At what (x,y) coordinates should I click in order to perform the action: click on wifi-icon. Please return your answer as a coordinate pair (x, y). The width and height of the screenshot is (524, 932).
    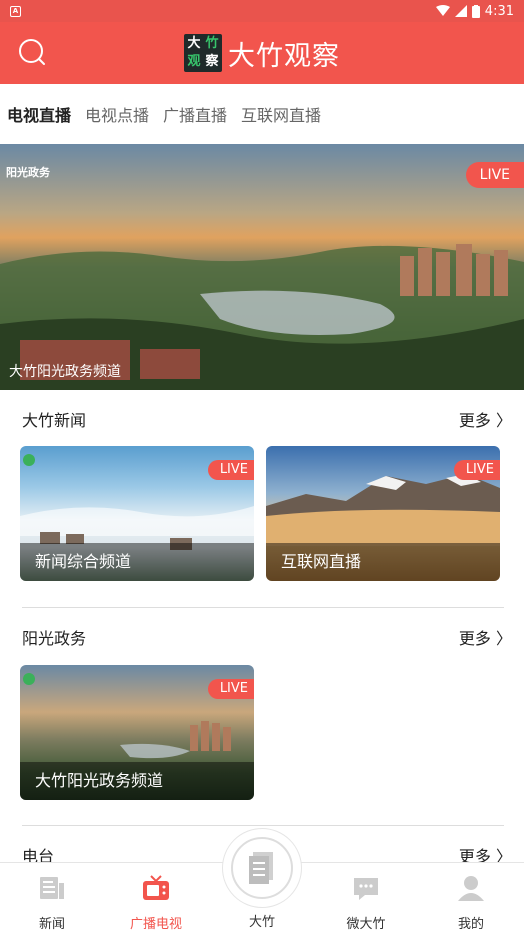
    Looking at the image, I should click on (442, 10).